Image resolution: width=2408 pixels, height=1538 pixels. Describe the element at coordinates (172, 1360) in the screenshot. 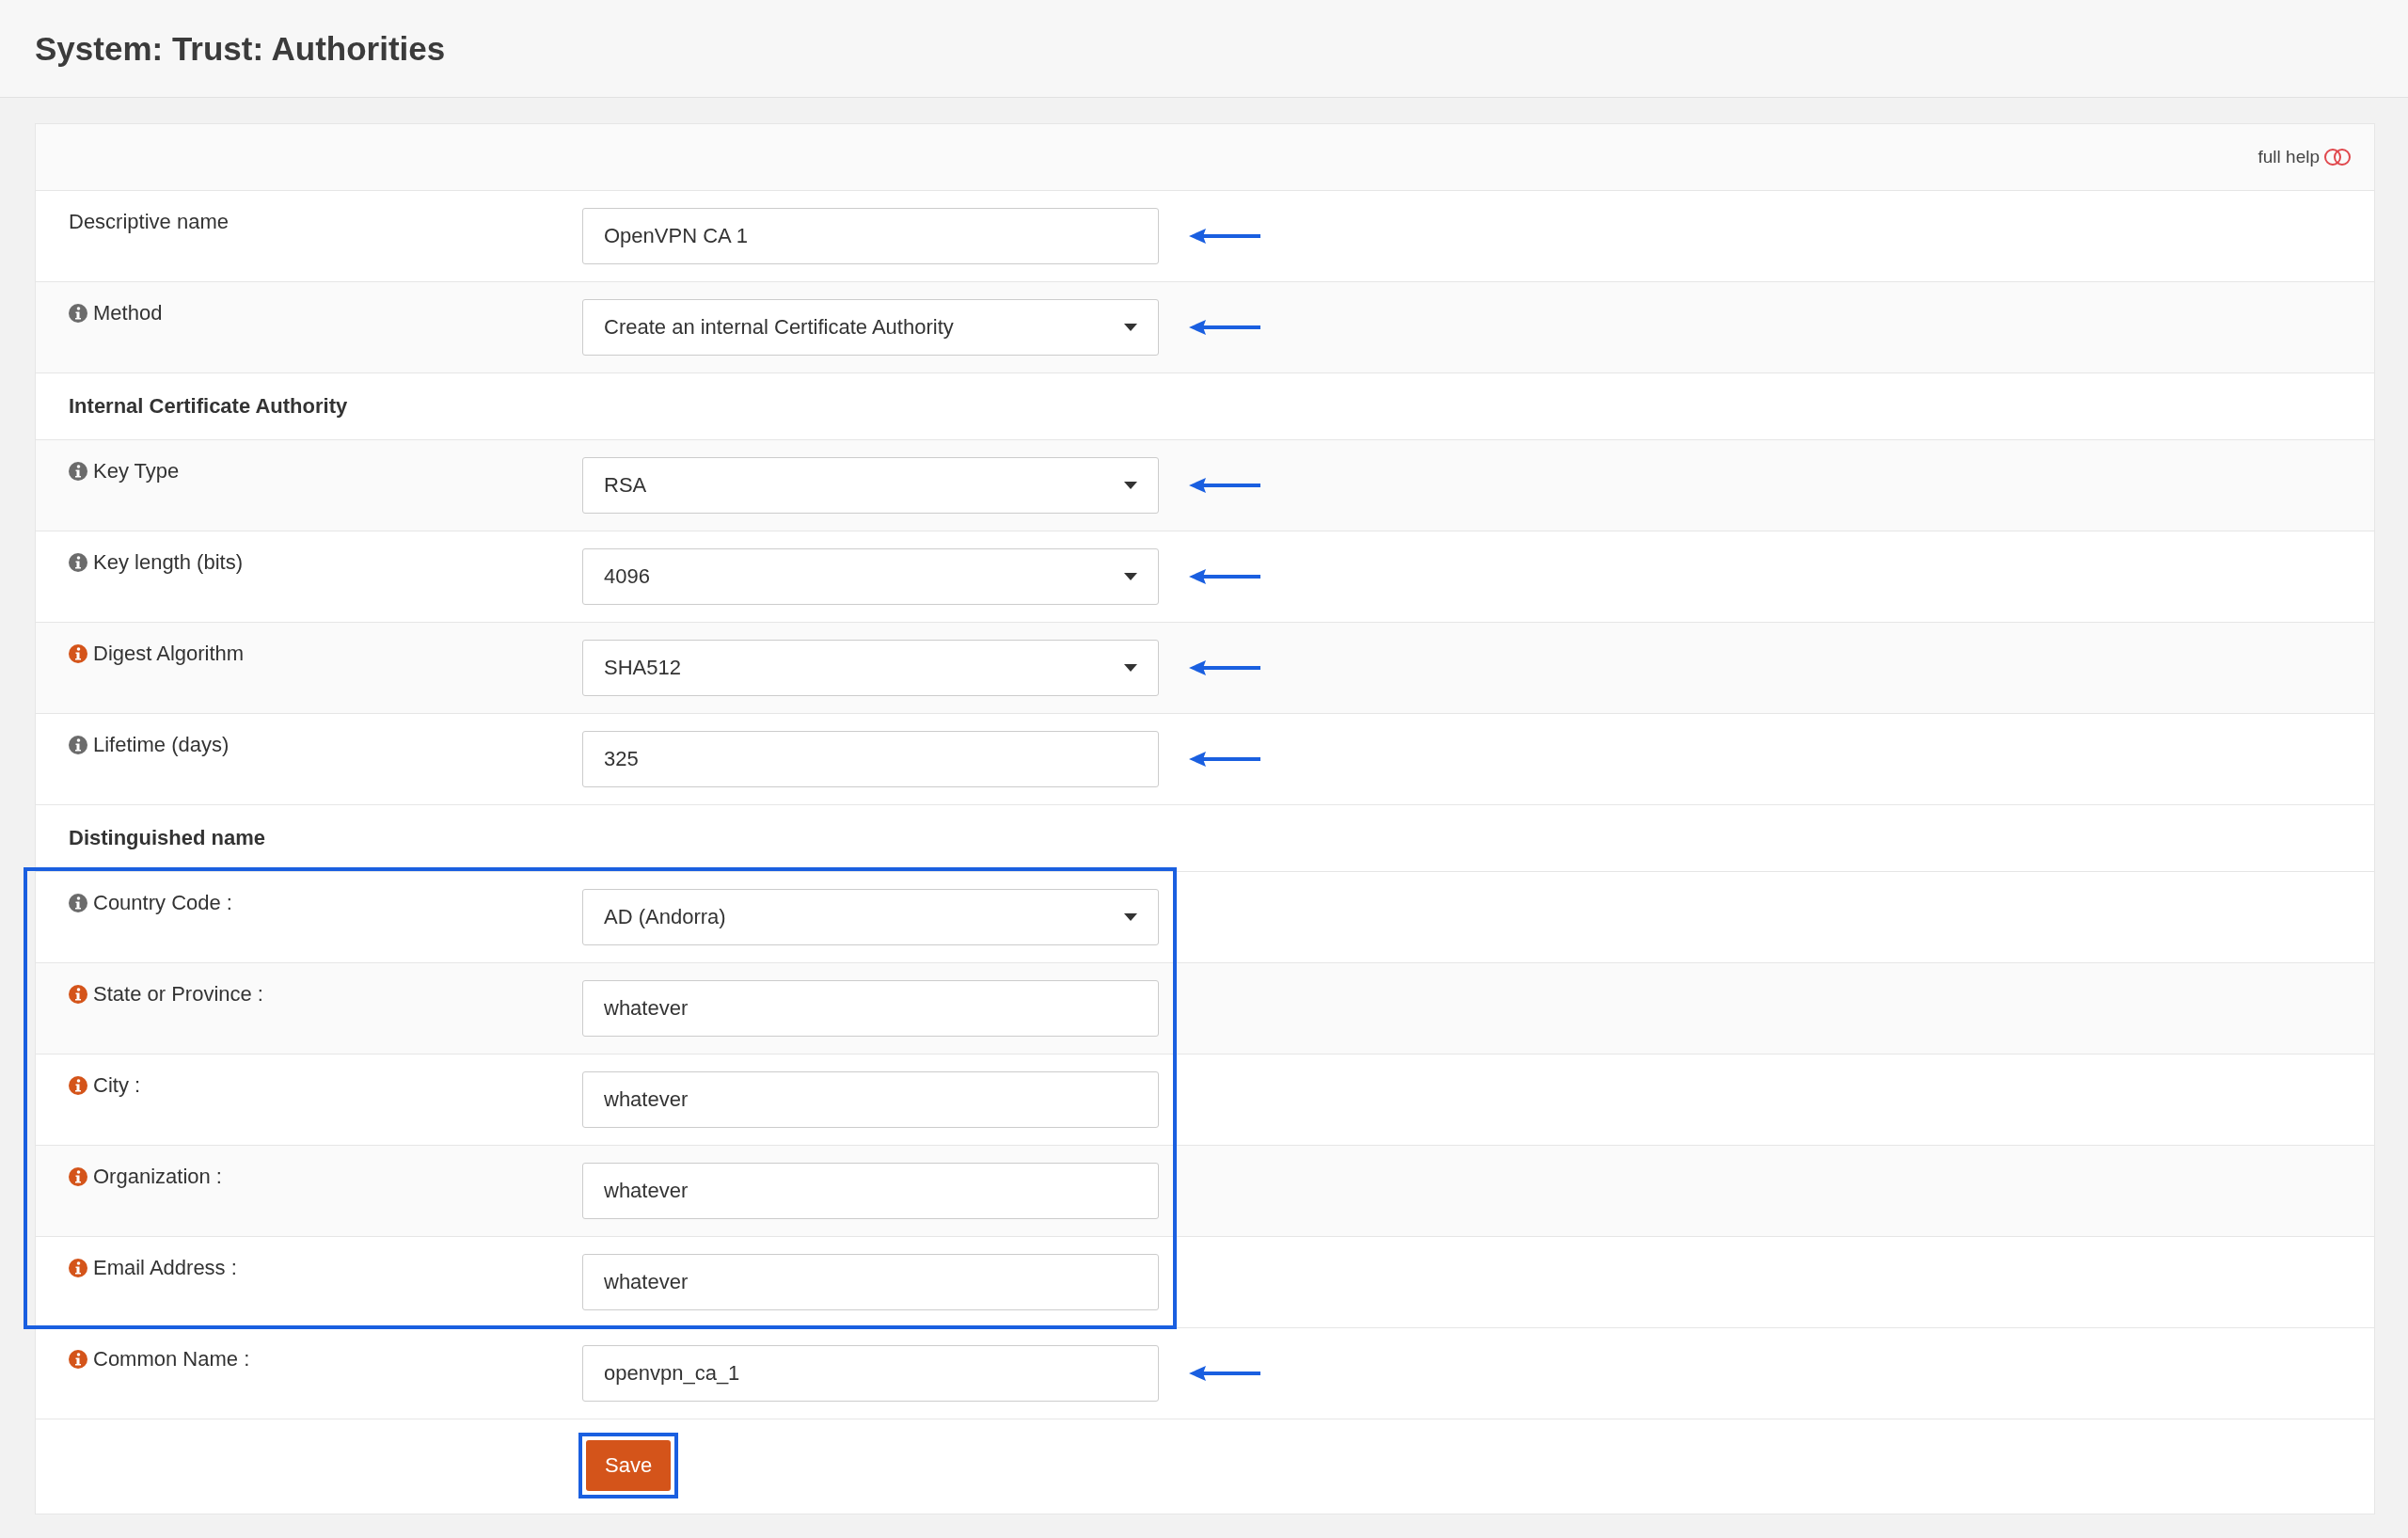

I see `field-label: Common Name :` at that location.